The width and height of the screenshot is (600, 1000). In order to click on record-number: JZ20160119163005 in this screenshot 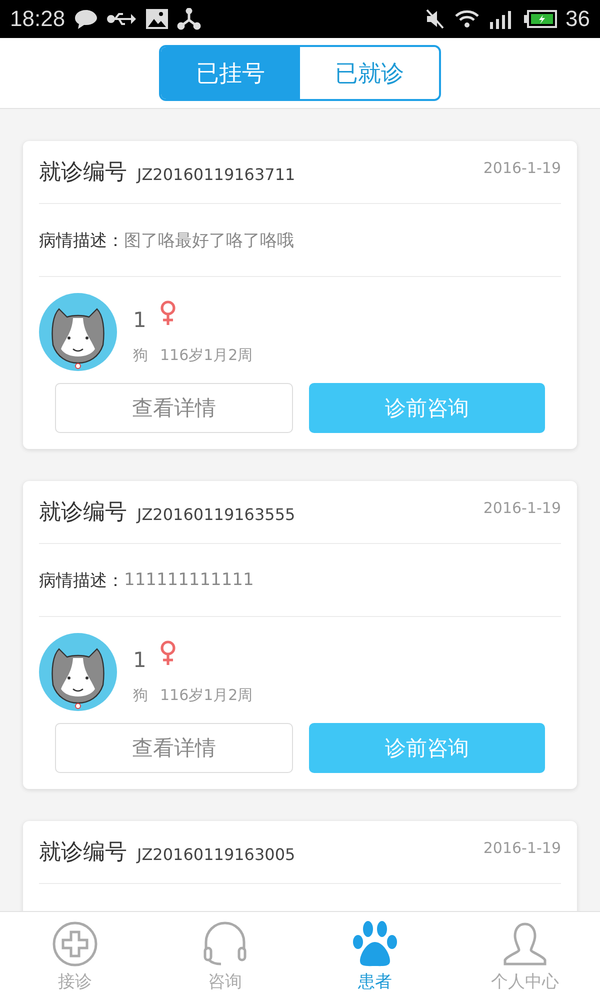, I will do `click(216, 854)`.